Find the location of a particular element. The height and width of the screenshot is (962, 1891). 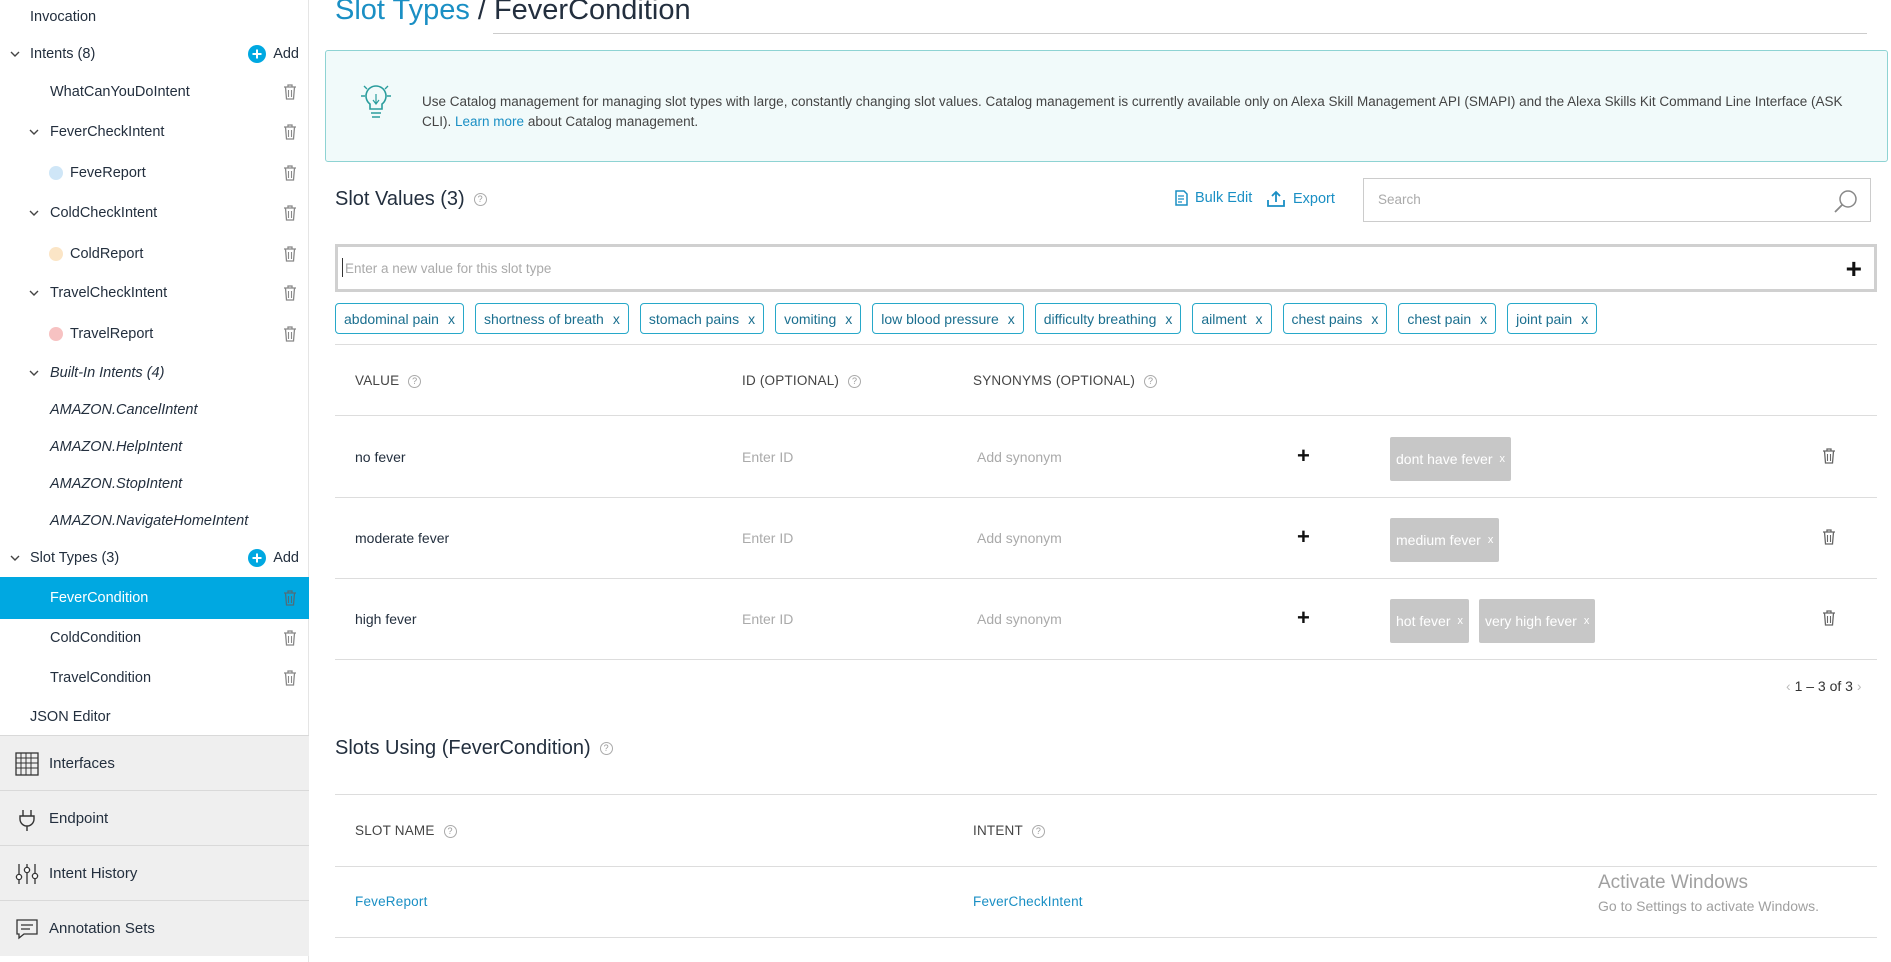

sidebar-item-slot-type: ColdCondition is located at coordinates (154, 638).